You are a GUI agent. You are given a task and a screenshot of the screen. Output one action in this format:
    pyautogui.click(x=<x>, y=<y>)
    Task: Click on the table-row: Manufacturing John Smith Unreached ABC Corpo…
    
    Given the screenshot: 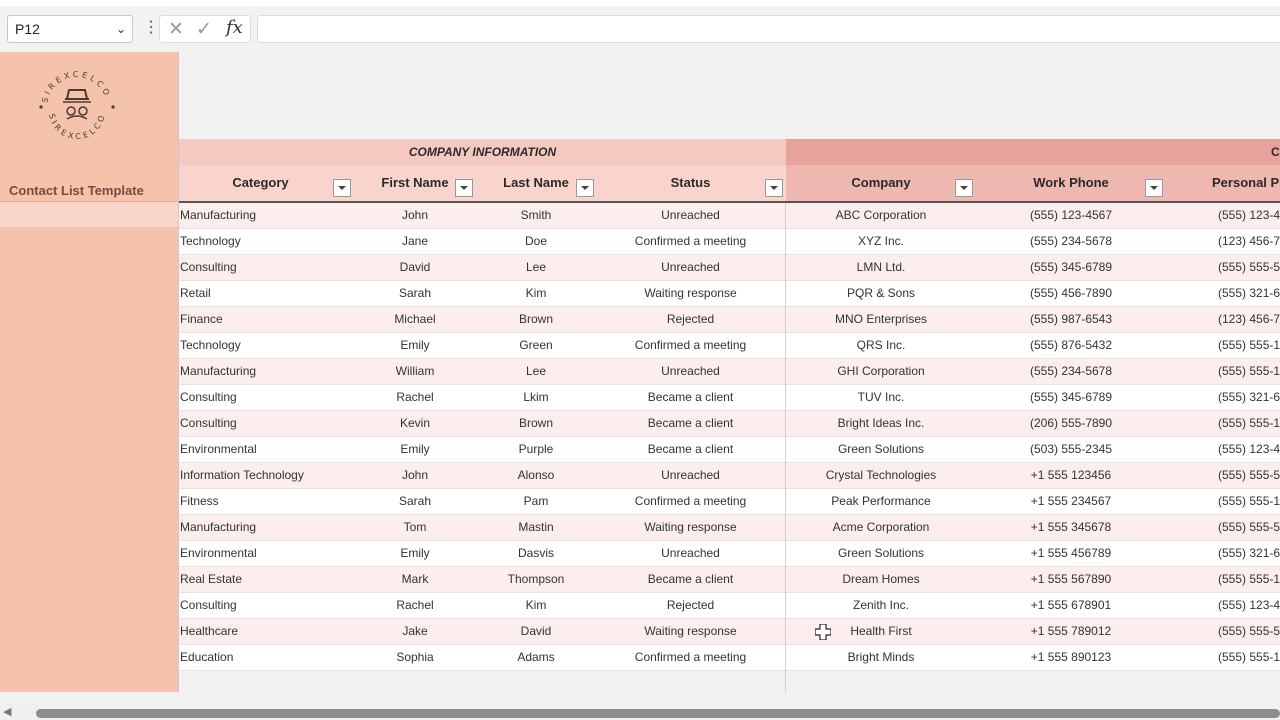 What is the action you would take?
    pyautogui.click(x=729, y=216)
    